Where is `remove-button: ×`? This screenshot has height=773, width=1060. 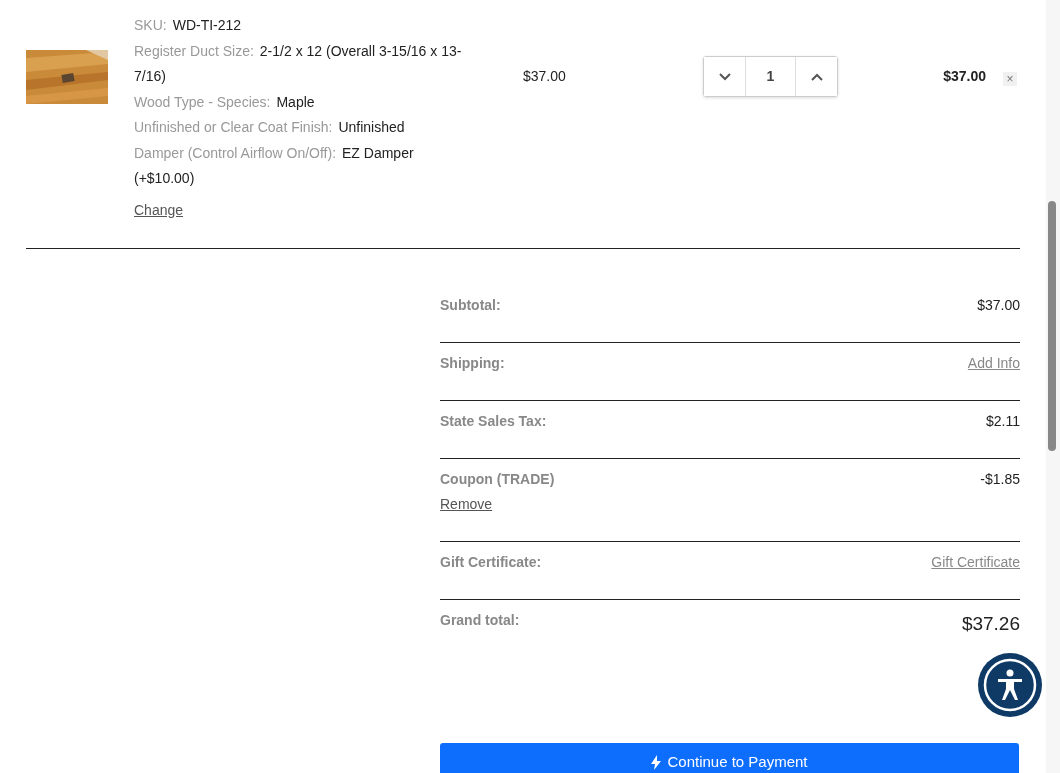 remove-button: × is located at coordinates (1010, 79).